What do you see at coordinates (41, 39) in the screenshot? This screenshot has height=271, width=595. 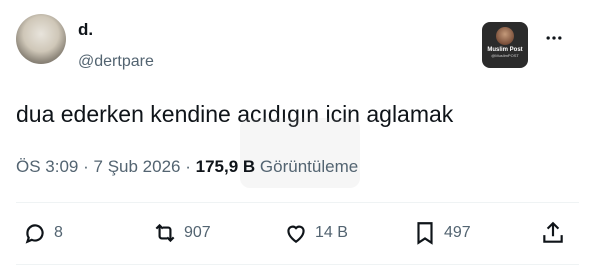 I see `avatar` at bounding box center [41, 39].